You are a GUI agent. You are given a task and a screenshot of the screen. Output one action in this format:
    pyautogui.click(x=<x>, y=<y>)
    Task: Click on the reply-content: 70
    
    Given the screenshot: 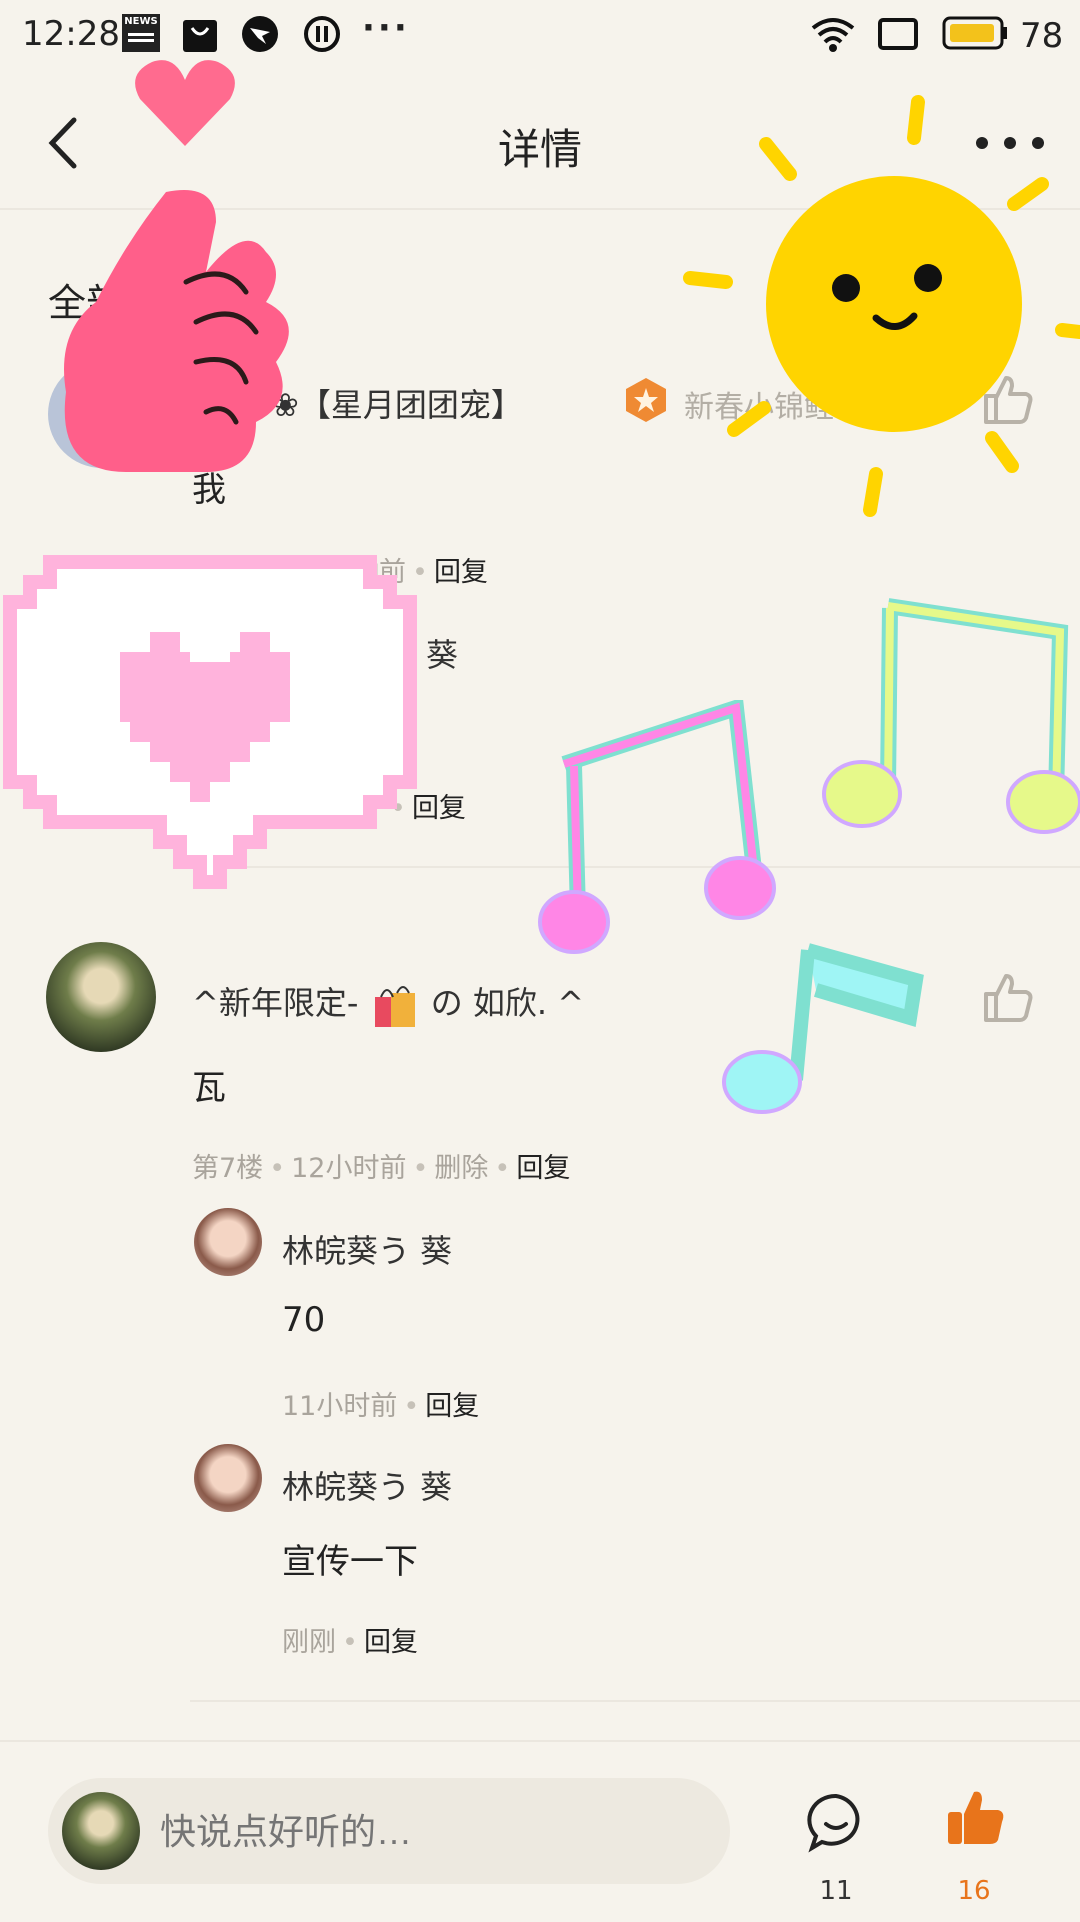 What is the action you would take?
    pyautogui.click(x=304, y=1320)
    